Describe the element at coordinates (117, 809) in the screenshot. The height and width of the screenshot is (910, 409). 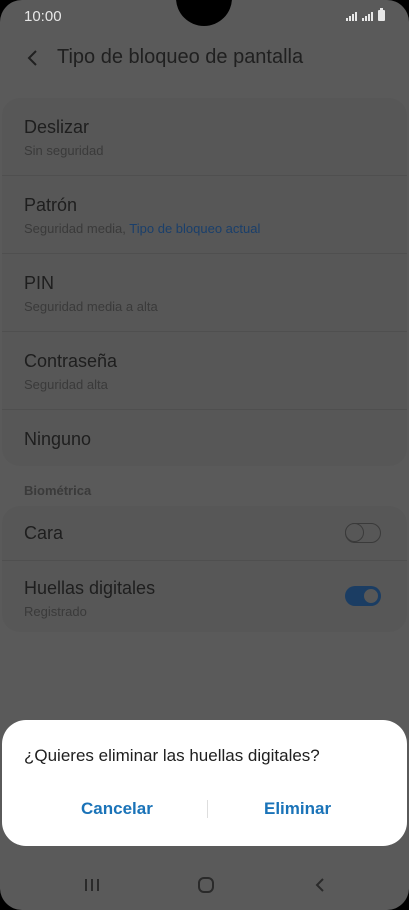
I see `cancel-button: Cancelar` at that location.